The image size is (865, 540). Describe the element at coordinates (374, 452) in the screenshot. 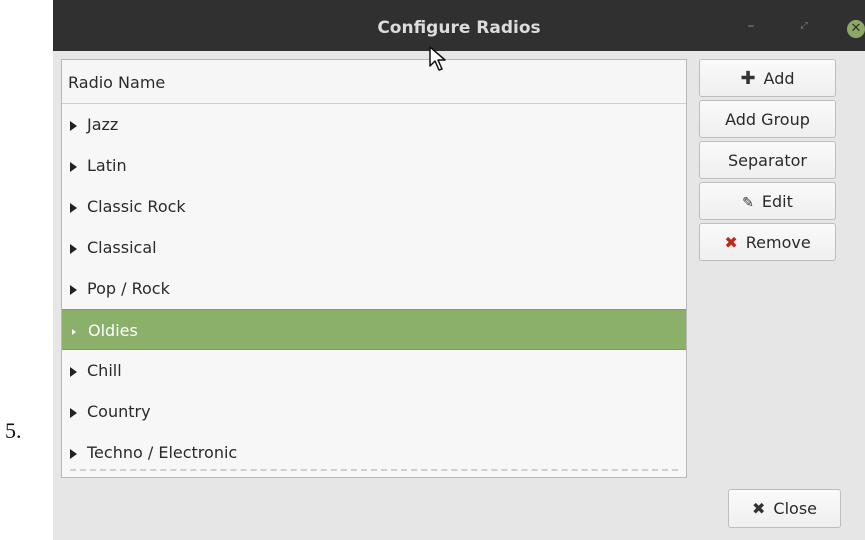

I see `list-item: Techno / Electronic` at that location.